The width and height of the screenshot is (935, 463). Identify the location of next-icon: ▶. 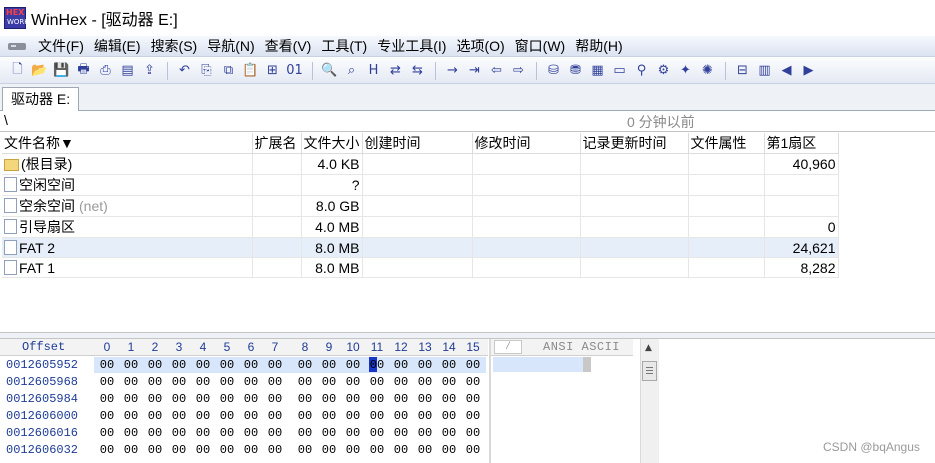
(808, 71).